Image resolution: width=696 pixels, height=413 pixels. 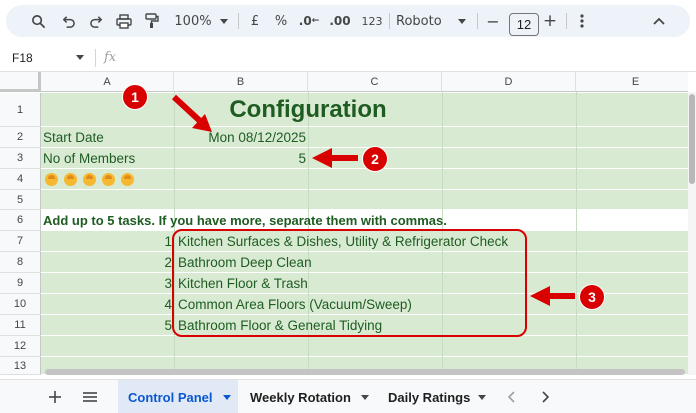 I want to click on tab-label: Weekly Rotation, so click(x=300, y=397).